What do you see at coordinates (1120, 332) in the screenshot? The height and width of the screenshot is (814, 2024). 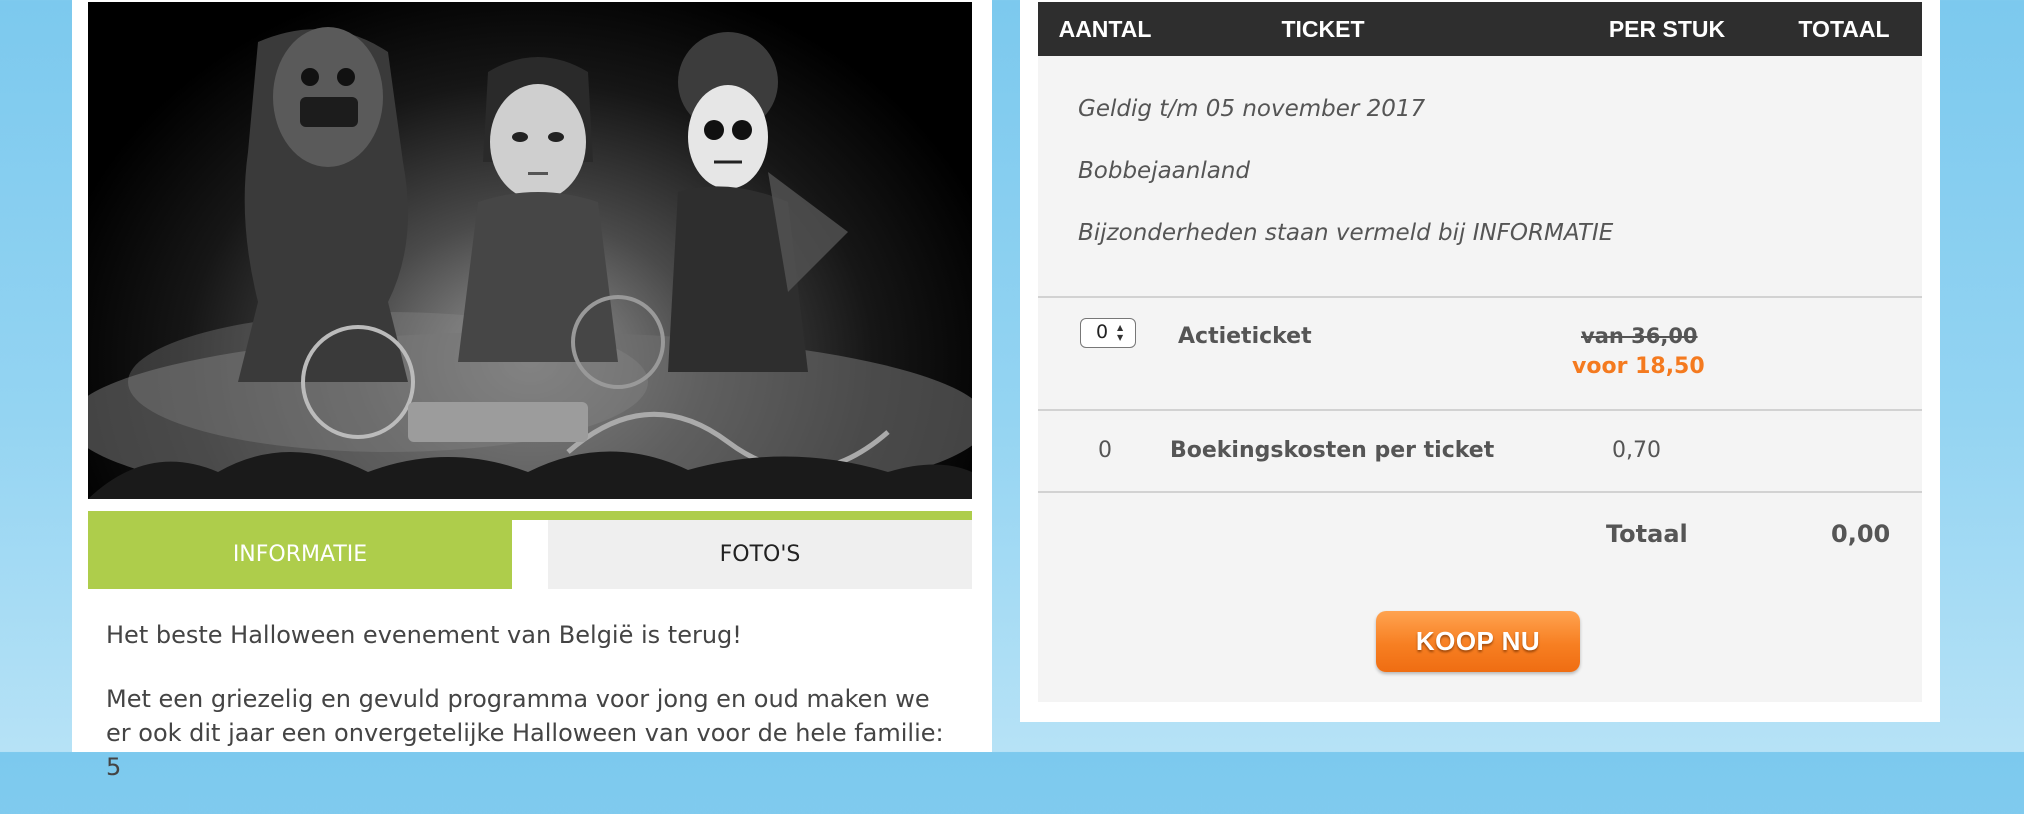 I see `select-arrows-icon: ▲ ▼` at bounding box center [1120, 332].